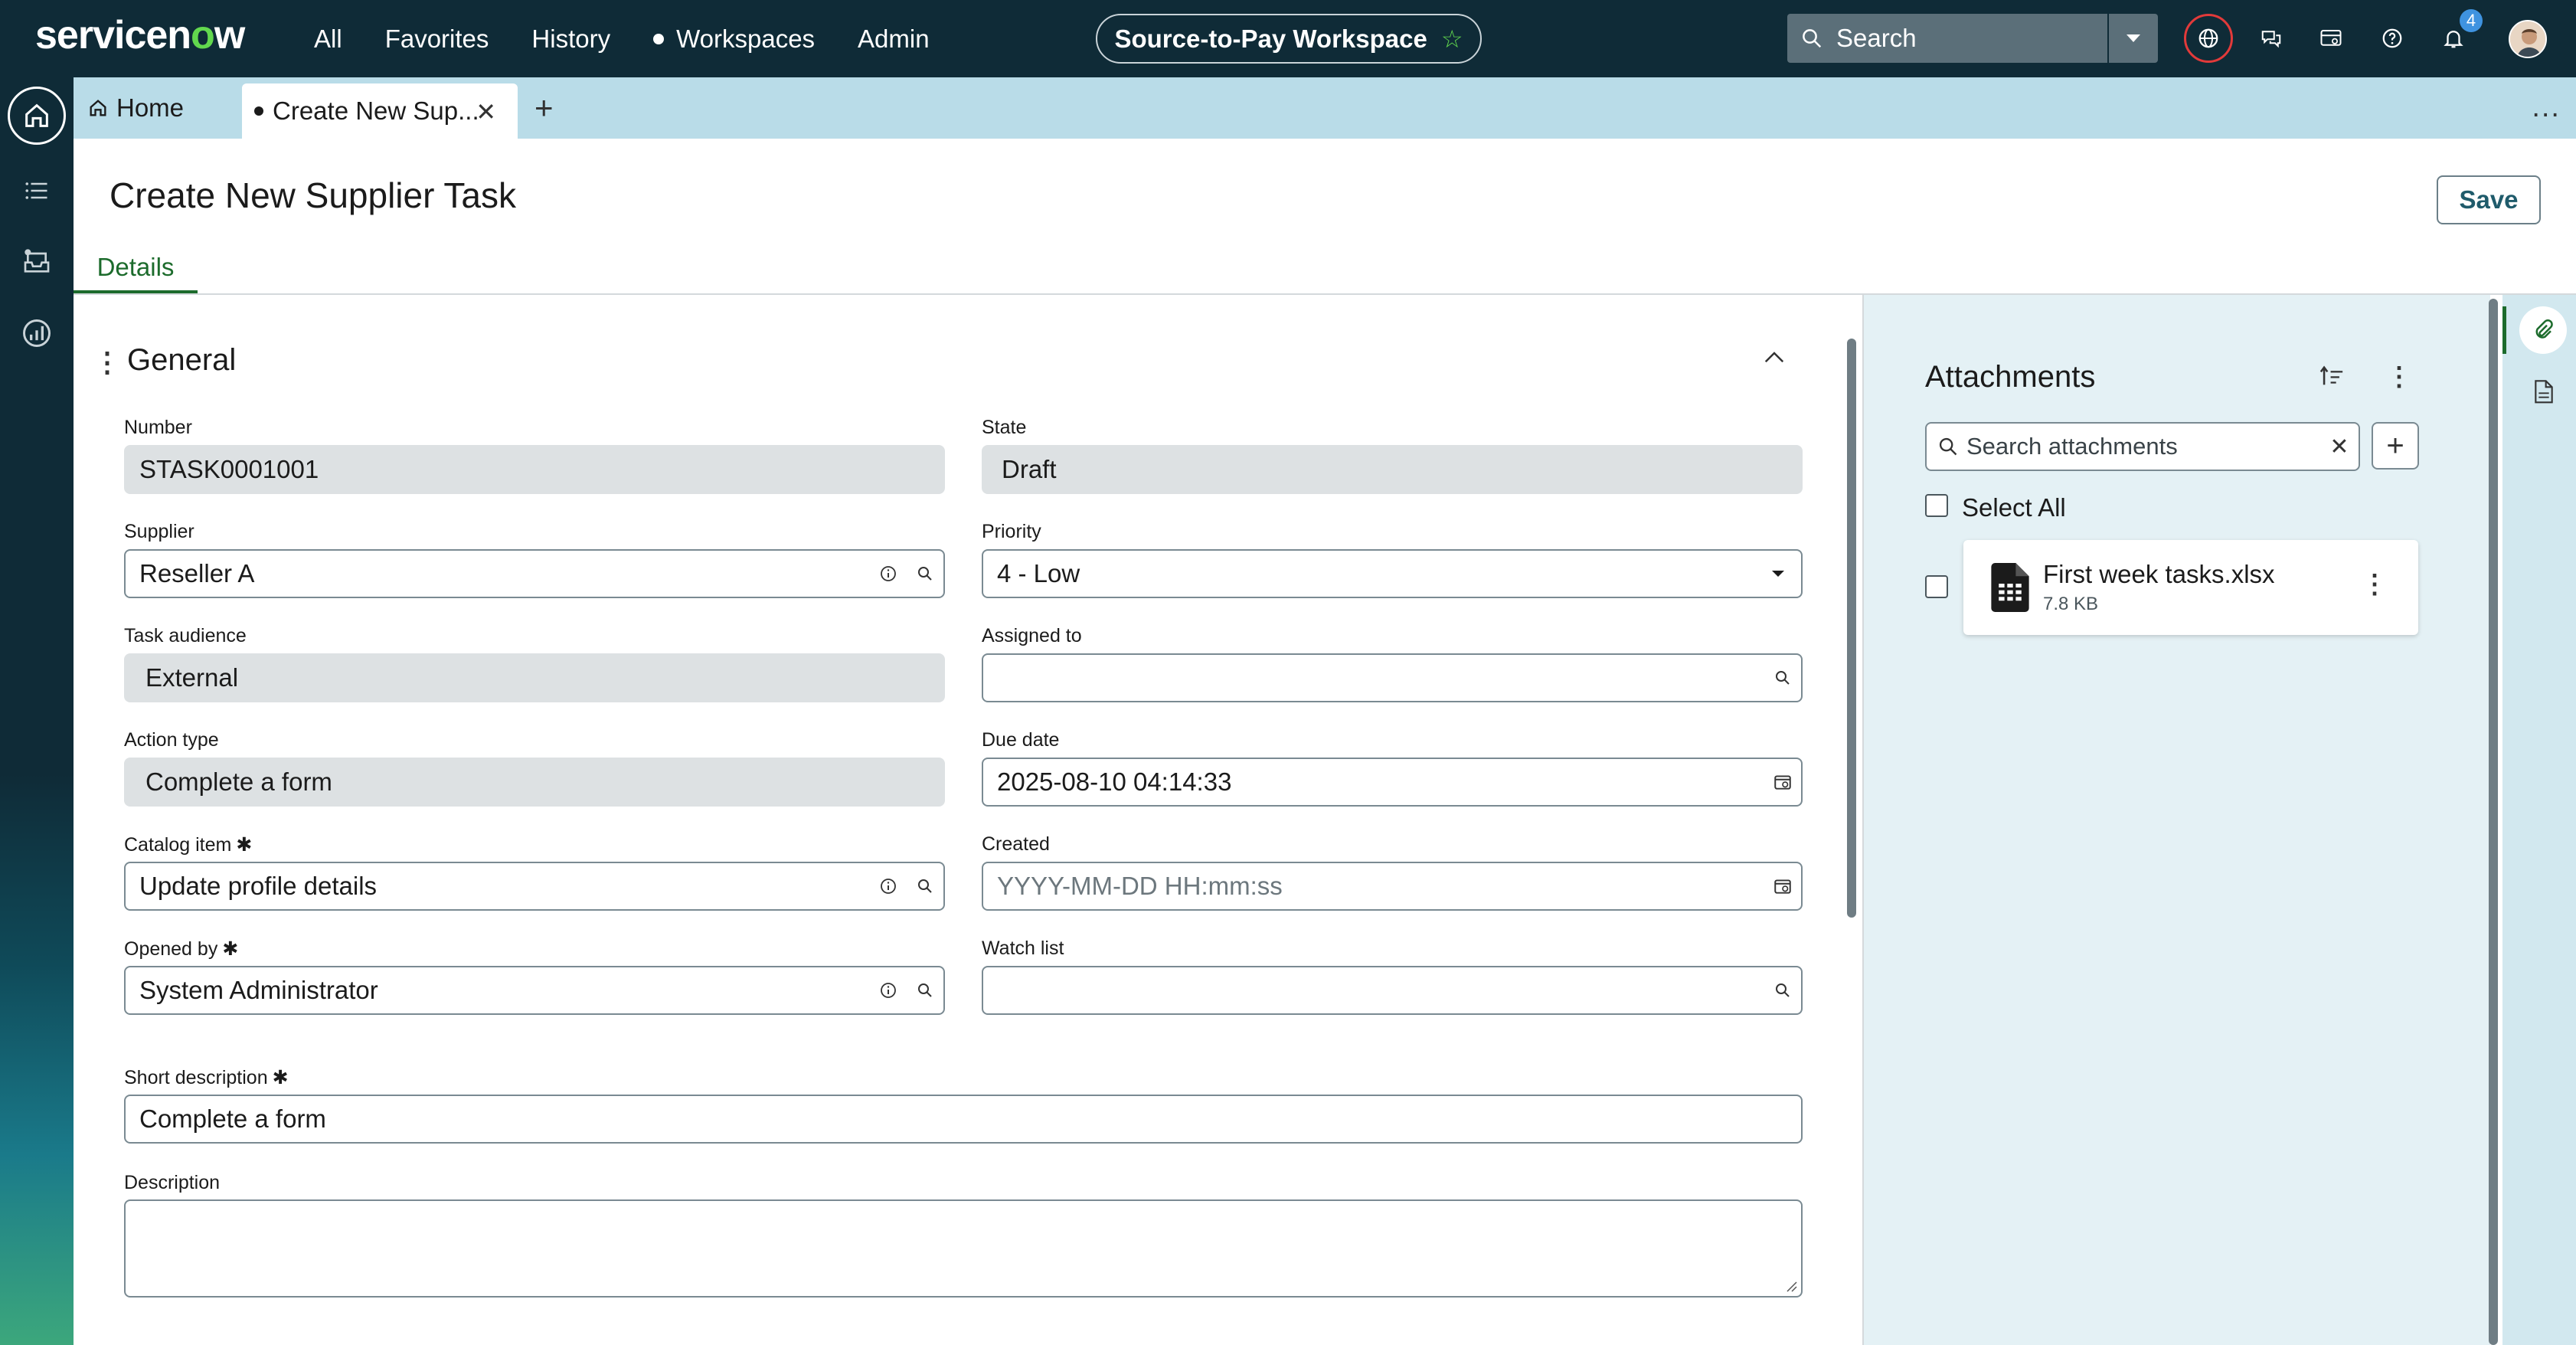 The height and width of the screenshot is (1345, 2576). What do you see at coordinates (37, 116) in the screenshot?
I see `home-icon` at bounding box center [37, 116].